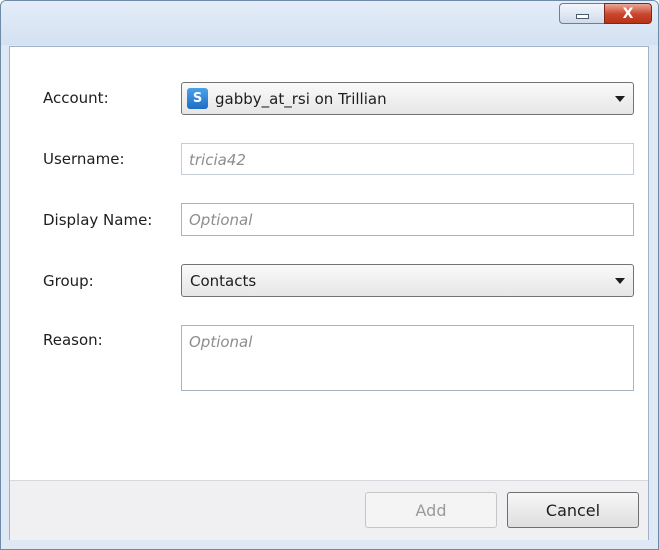  What do you see at coordinates (573, 510) in the screenshot?
I see `cancel-button: Cancel` at bounding box center [573, 510].